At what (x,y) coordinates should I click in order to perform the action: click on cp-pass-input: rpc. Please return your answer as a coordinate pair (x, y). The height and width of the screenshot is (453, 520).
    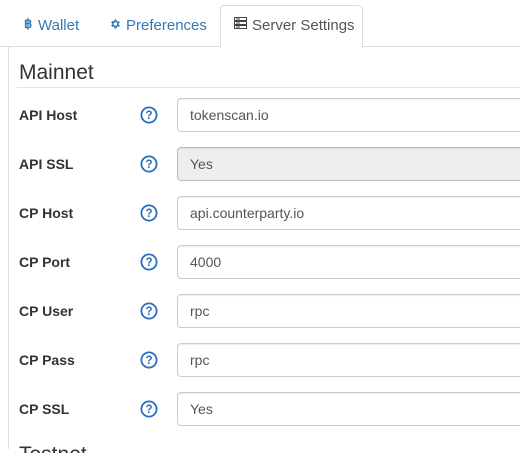
    Looking at the image, I should click on (348, 360).